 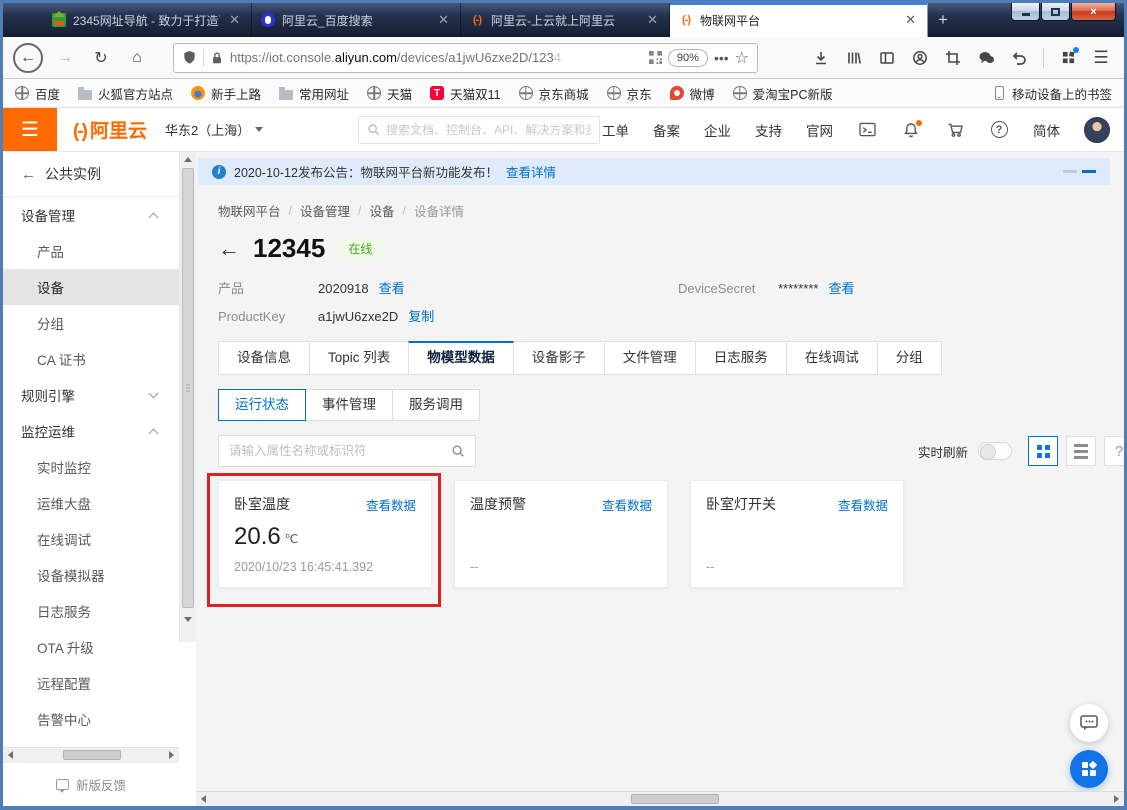 I want to click on tab-file-management: 文件管理, so click(x=649, y=358).